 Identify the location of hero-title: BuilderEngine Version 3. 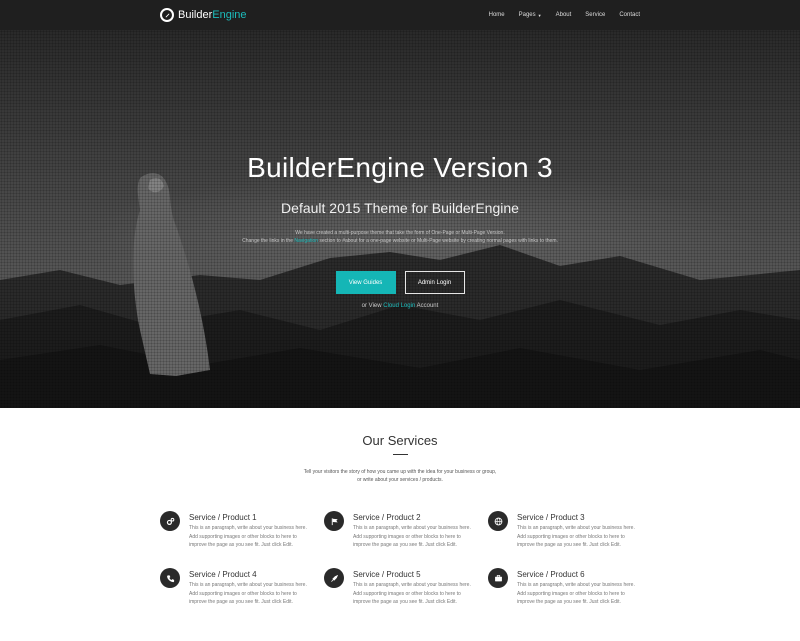
(400, 167).